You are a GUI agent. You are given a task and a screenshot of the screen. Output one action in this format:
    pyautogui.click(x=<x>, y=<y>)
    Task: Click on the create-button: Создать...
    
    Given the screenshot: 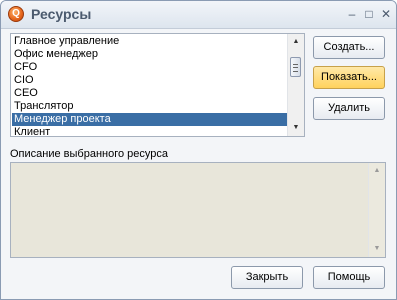 What is the action you would take?
    pyautogui.click(x=349, y=47)
    